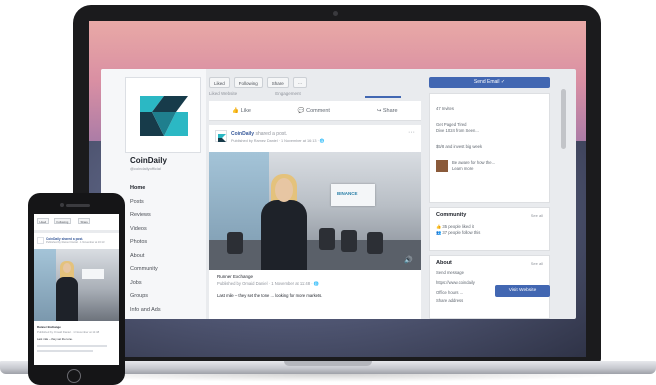 Image resolution: width=656 pixels, height=385 pixels. Describe the element at coordinates (442, 166) in the screenshot. I see `ad-thumbnail` at that location.